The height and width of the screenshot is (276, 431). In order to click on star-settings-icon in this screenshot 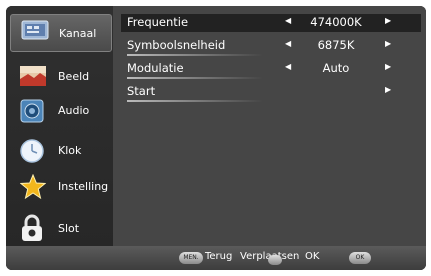, I will do `click(33, 186)`.